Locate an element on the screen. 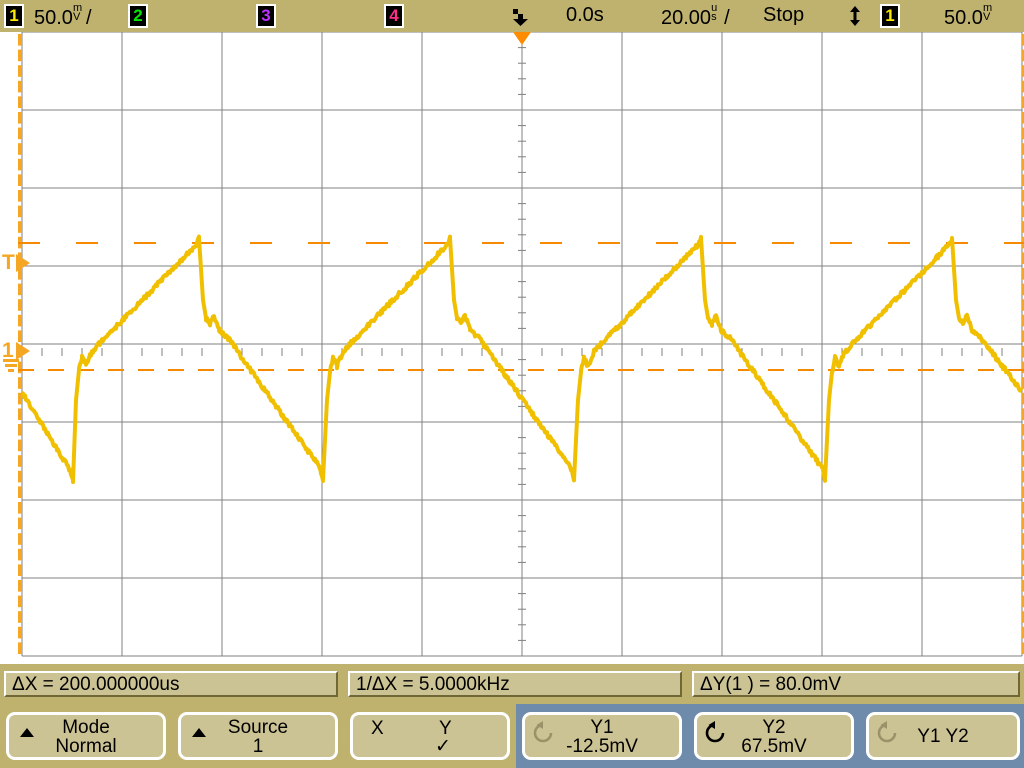 This screenshot has width=1024, height=768. channel-1-badge: 1 is located at coordinates (14, 16).